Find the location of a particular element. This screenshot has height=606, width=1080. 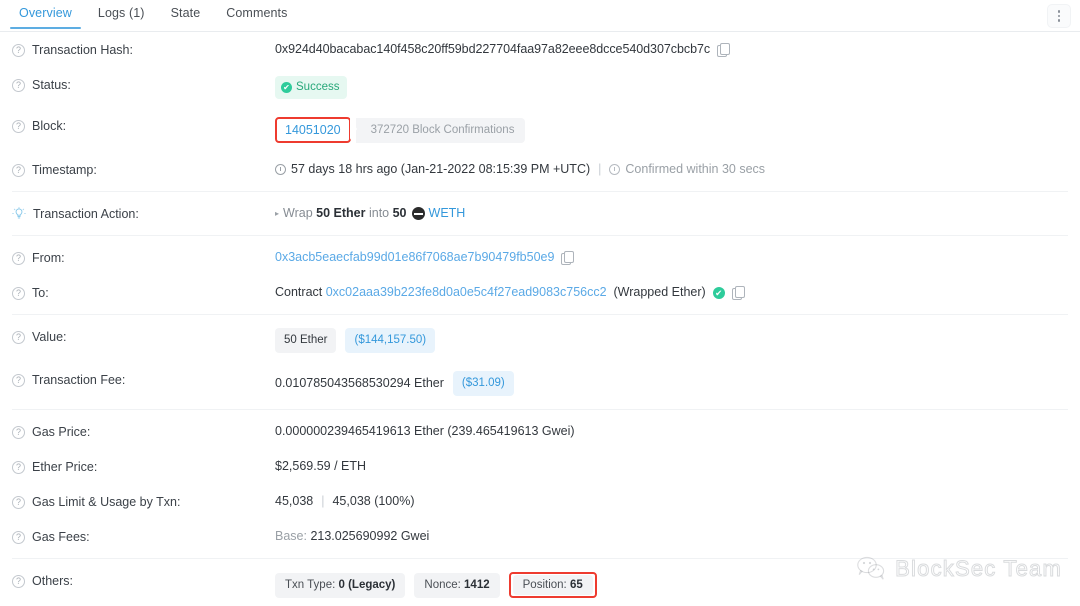

verified-check-icon: ✔ is located at coordinates (718, 292).